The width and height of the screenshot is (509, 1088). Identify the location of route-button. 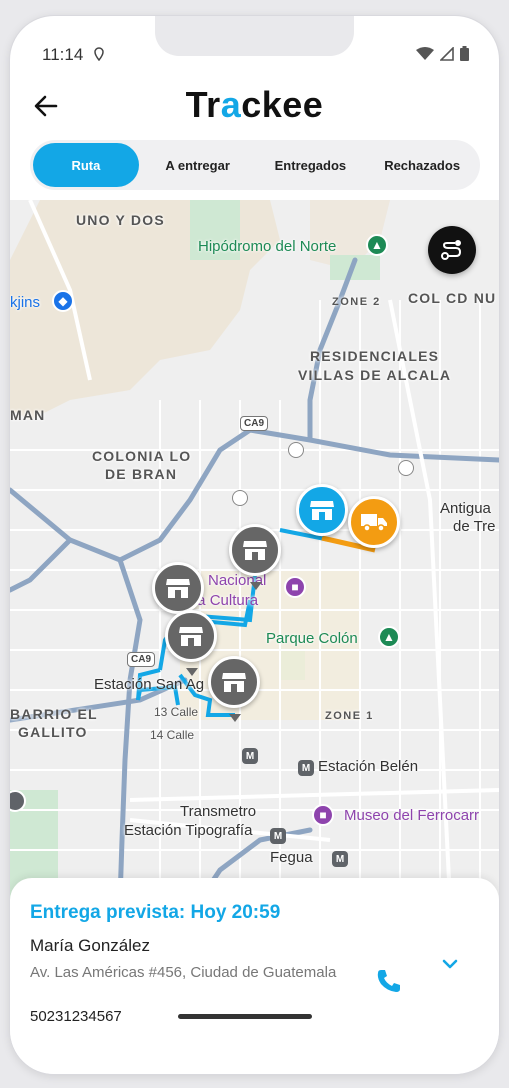
(452, 250).